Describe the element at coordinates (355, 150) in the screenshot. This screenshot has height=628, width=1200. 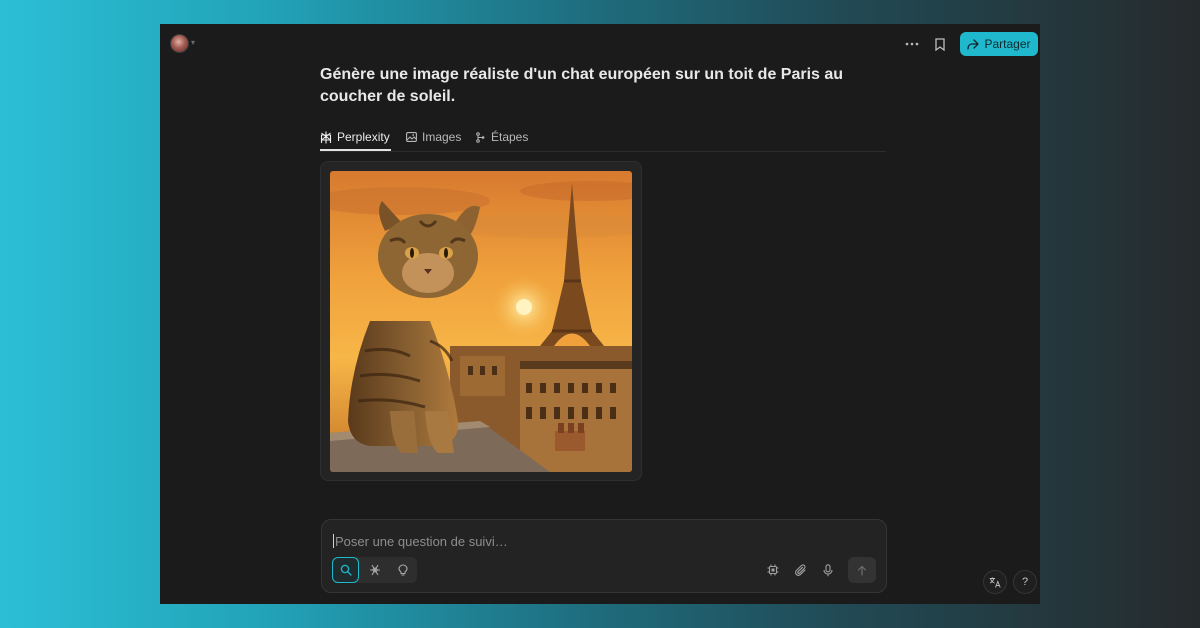
I see `active-tab-indicator` at that location.